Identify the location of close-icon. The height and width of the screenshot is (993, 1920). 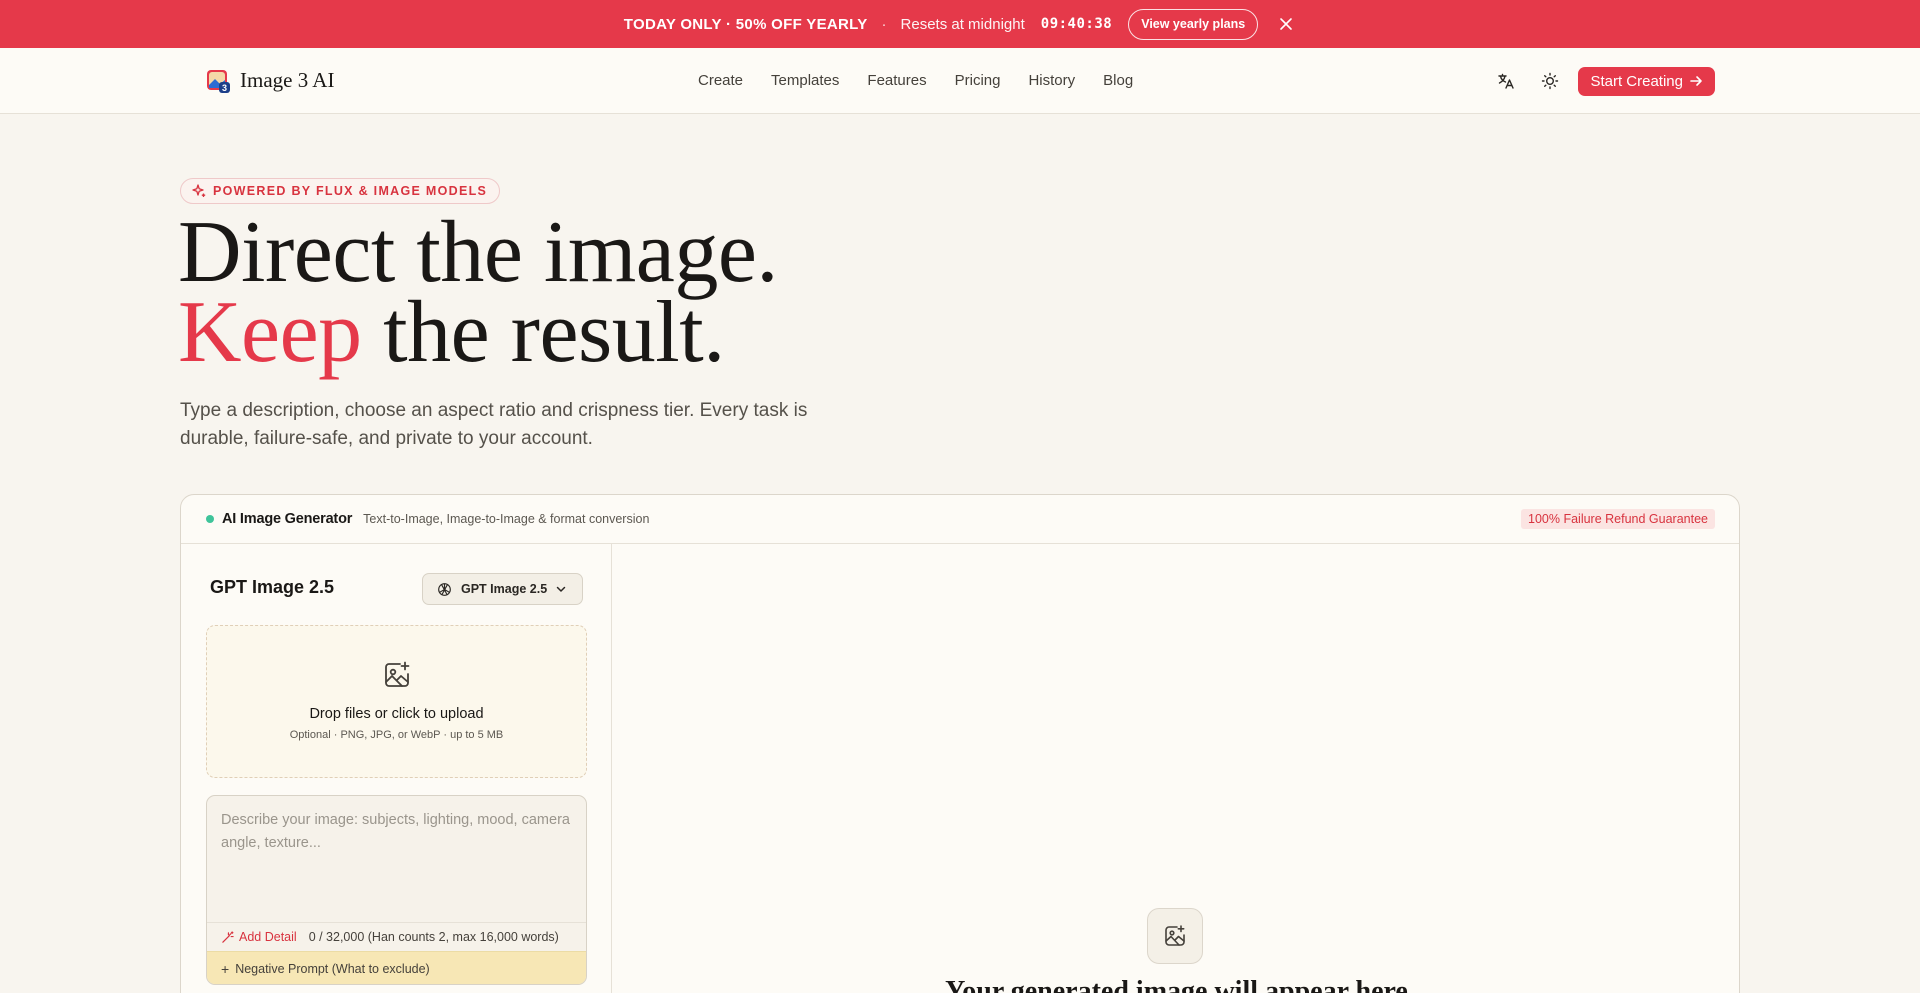
(1286, 24).